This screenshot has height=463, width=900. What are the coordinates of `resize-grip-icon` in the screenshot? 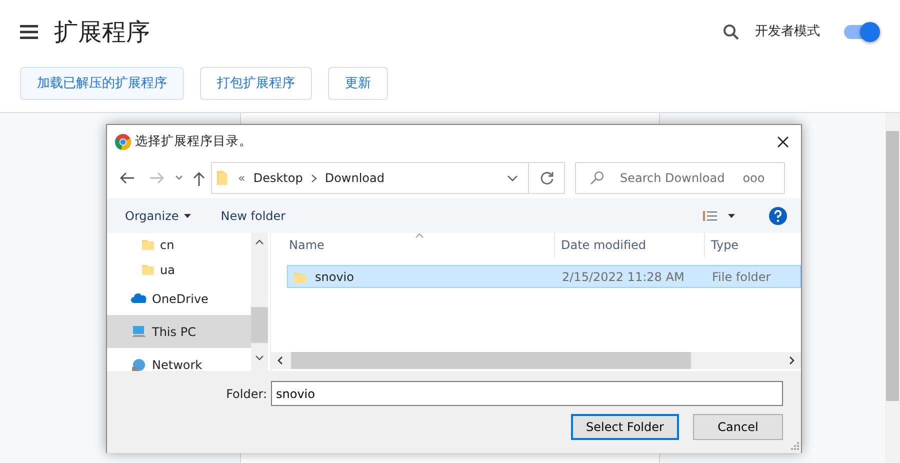 It's located at (794, 445).